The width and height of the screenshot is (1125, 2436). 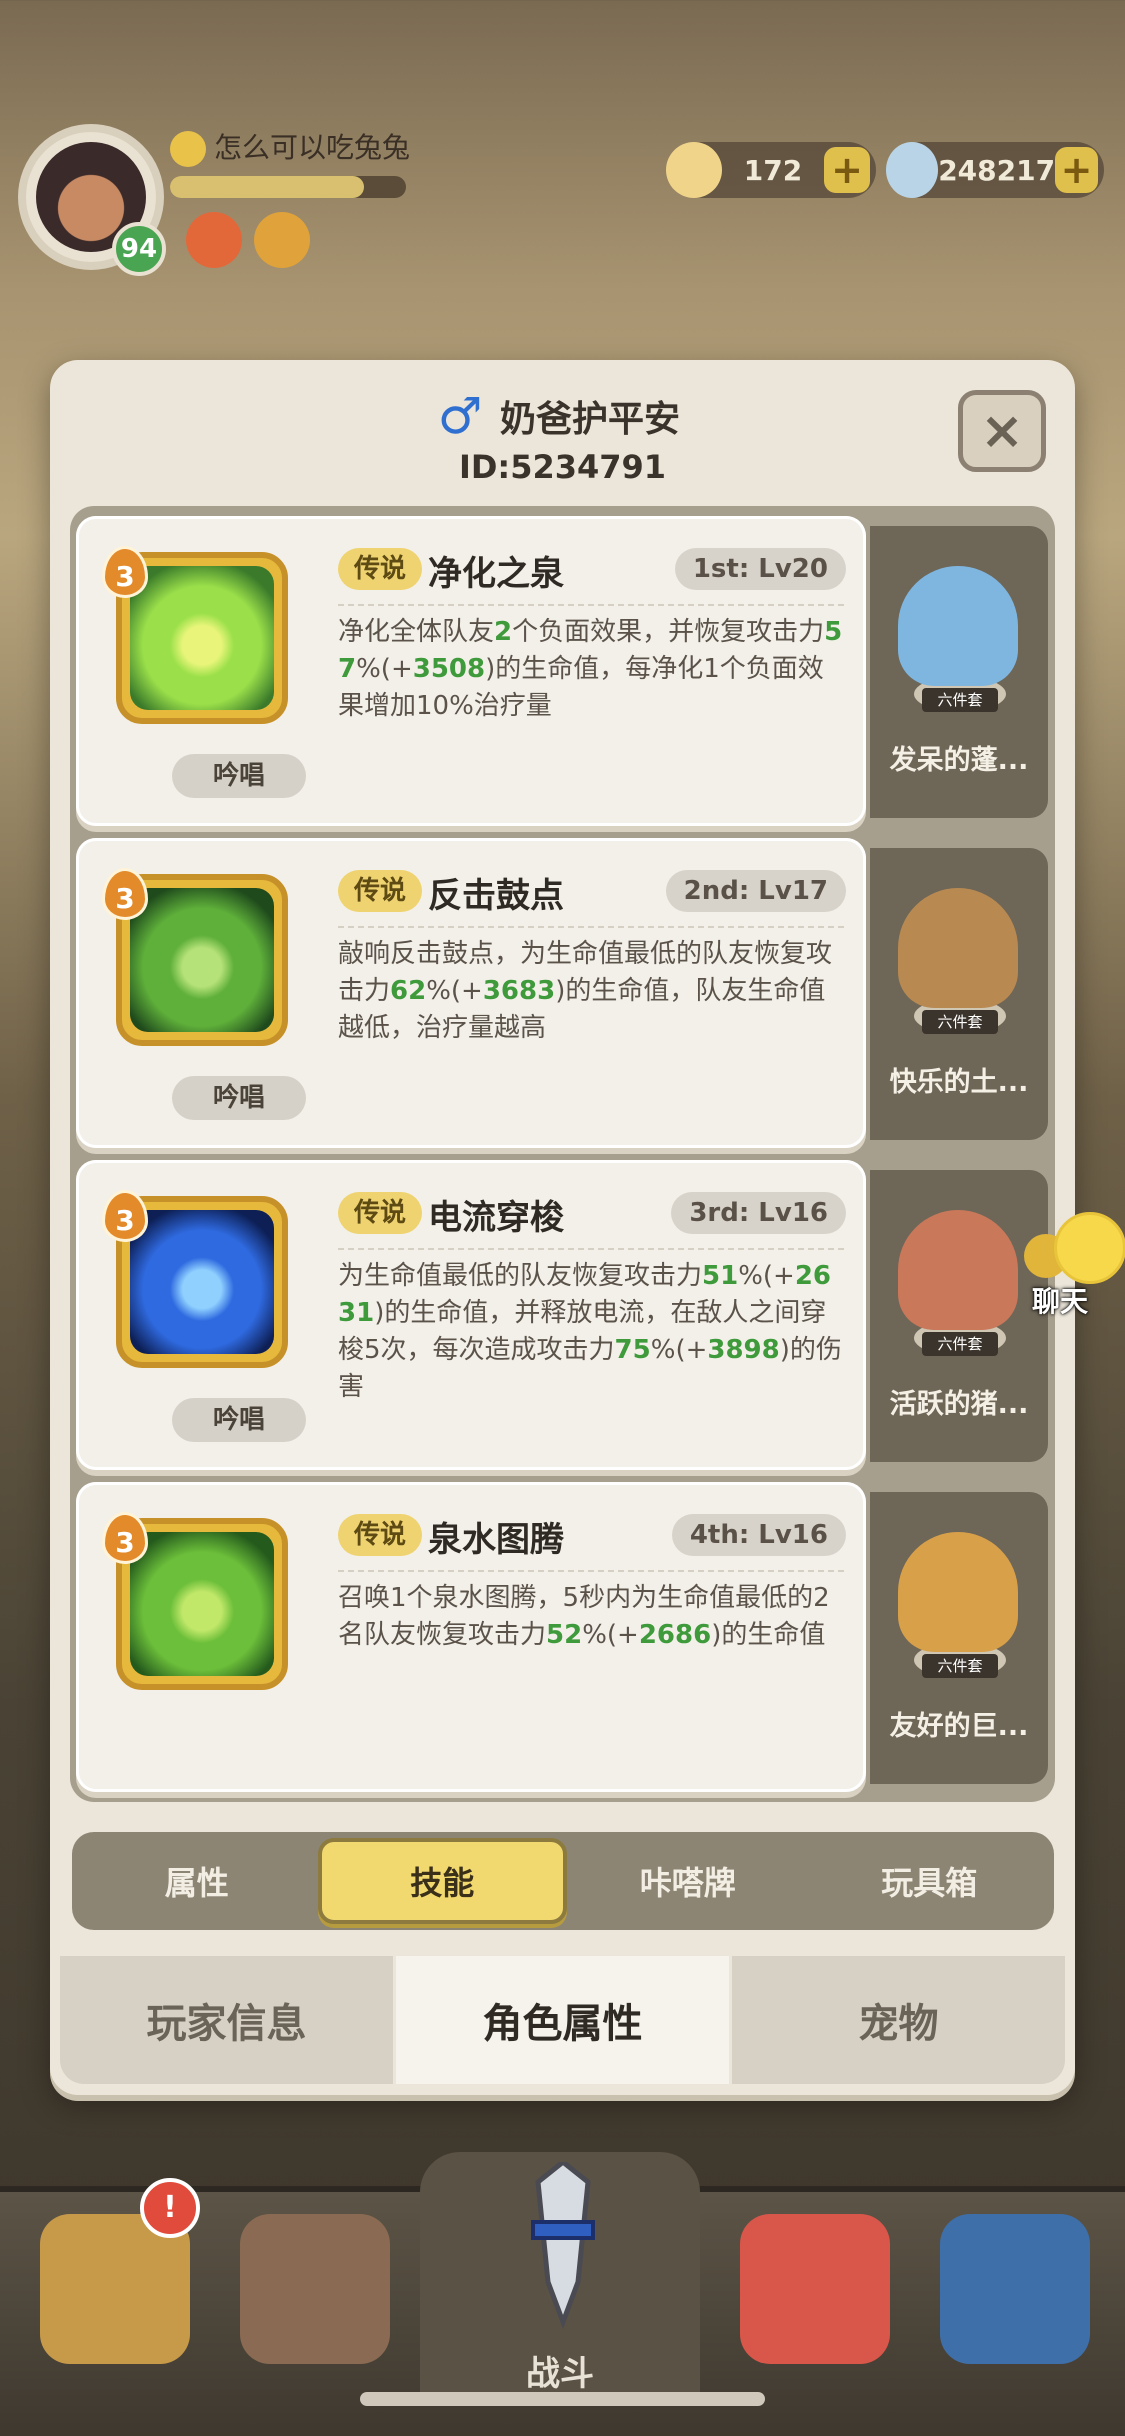 I want to click on buff-icon, so click(x=214, y=240).